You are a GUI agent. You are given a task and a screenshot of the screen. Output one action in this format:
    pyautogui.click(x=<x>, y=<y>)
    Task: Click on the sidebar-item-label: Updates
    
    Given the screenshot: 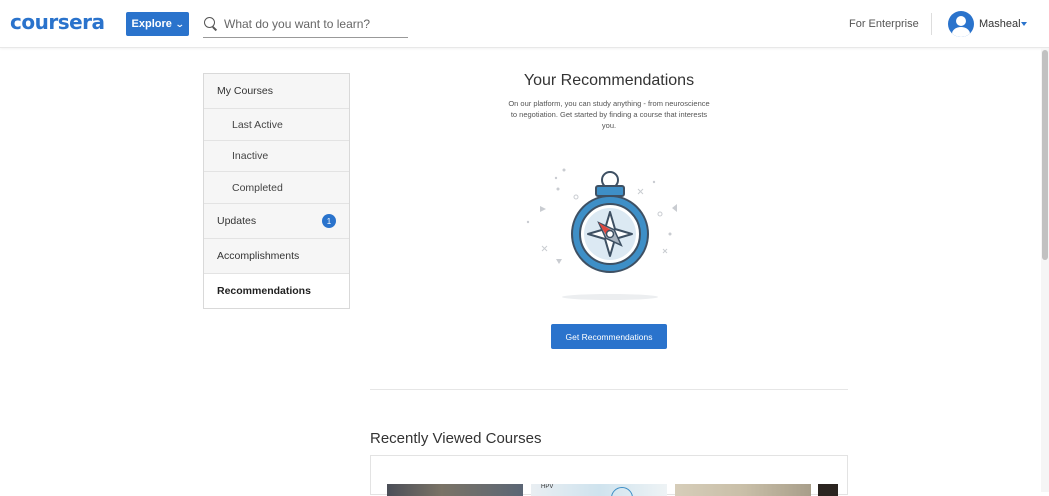 What is the action you would take?
    pyautogui.click(x=237, y=221)
    